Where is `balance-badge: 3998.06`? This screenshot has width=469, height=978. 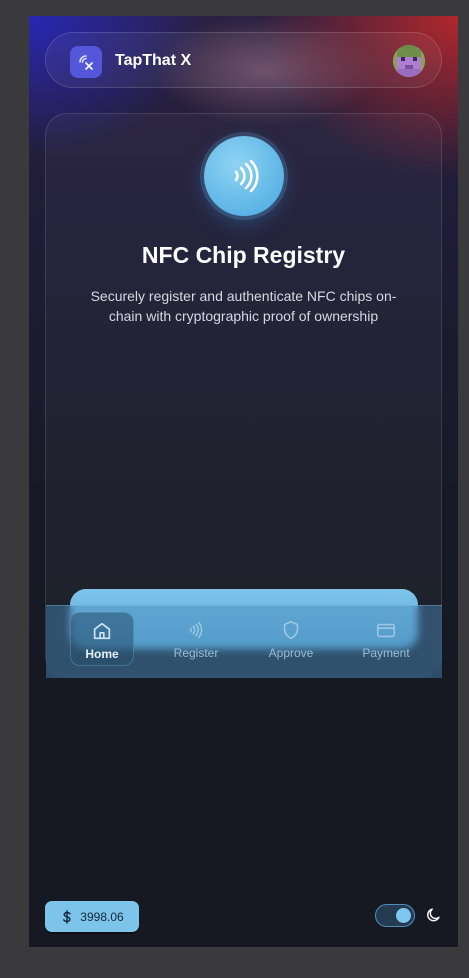 balance-badge: 3998.06 is located at coordinates (92, 916).